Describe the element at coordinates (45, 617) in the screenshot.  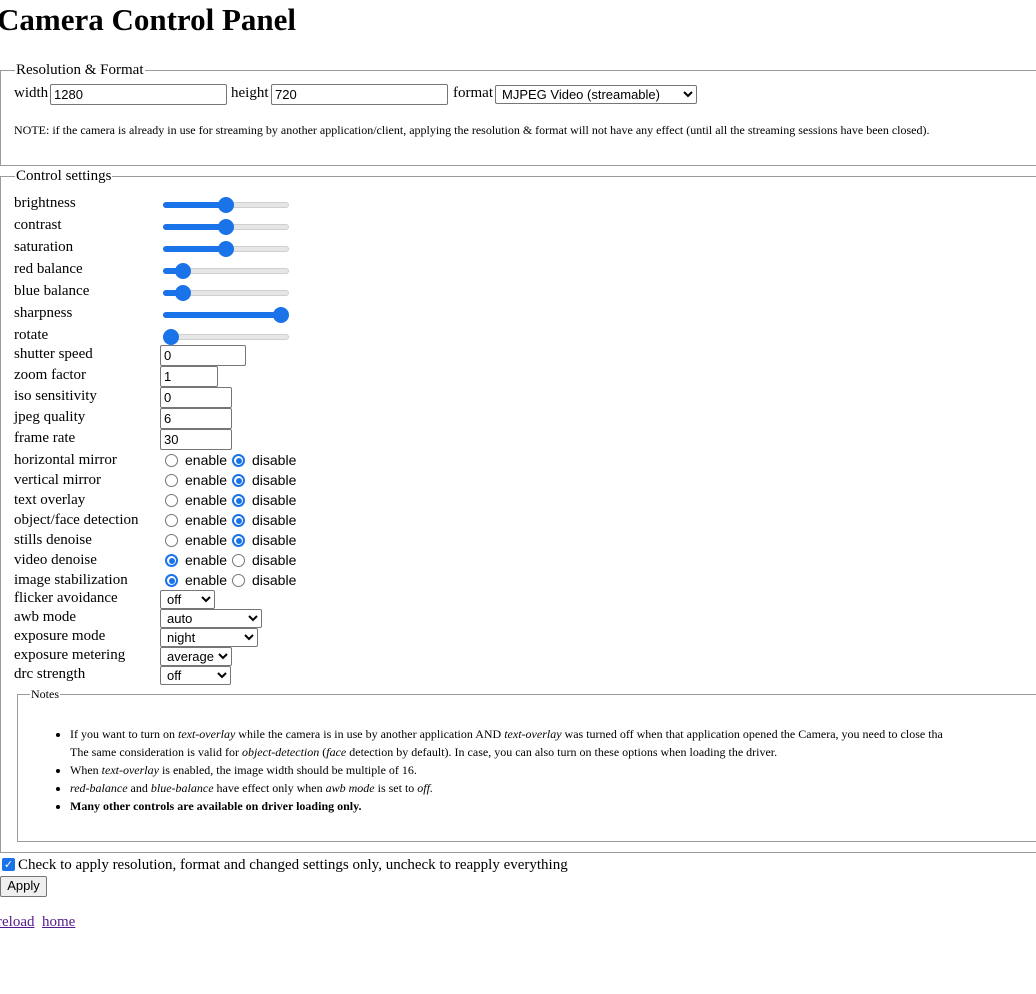
I see `select-label: awb mode` at that location.